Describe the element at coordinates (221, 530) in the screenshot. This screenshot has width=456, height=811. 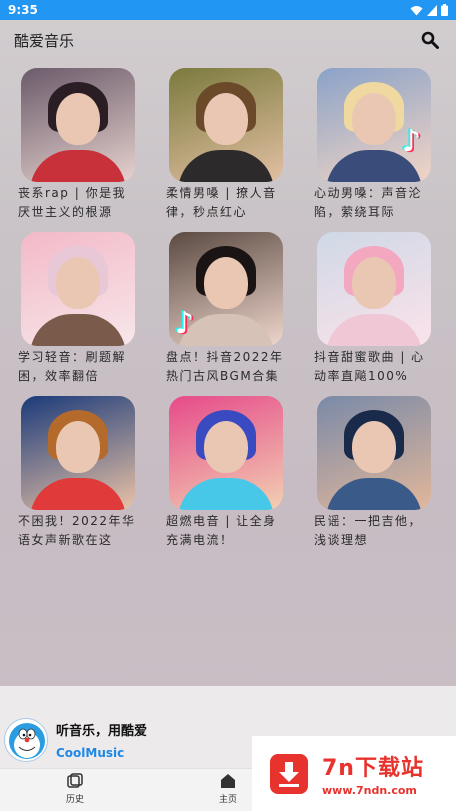
I see `playlist-title: 超燃电音 | 让全身充满电流！` at that location.